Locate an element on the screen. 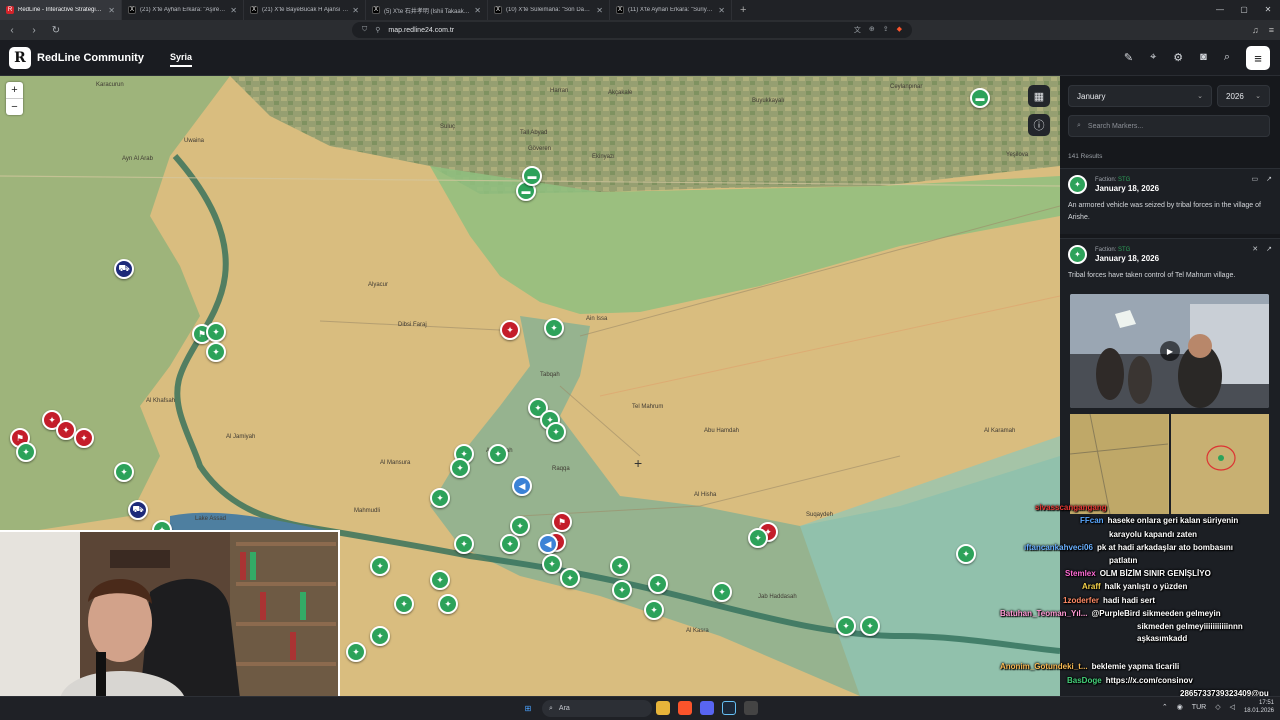 The width and height of the screenshot is (1280, 720). pin-icon: ⌖ is located at coordinates (1153, 57).